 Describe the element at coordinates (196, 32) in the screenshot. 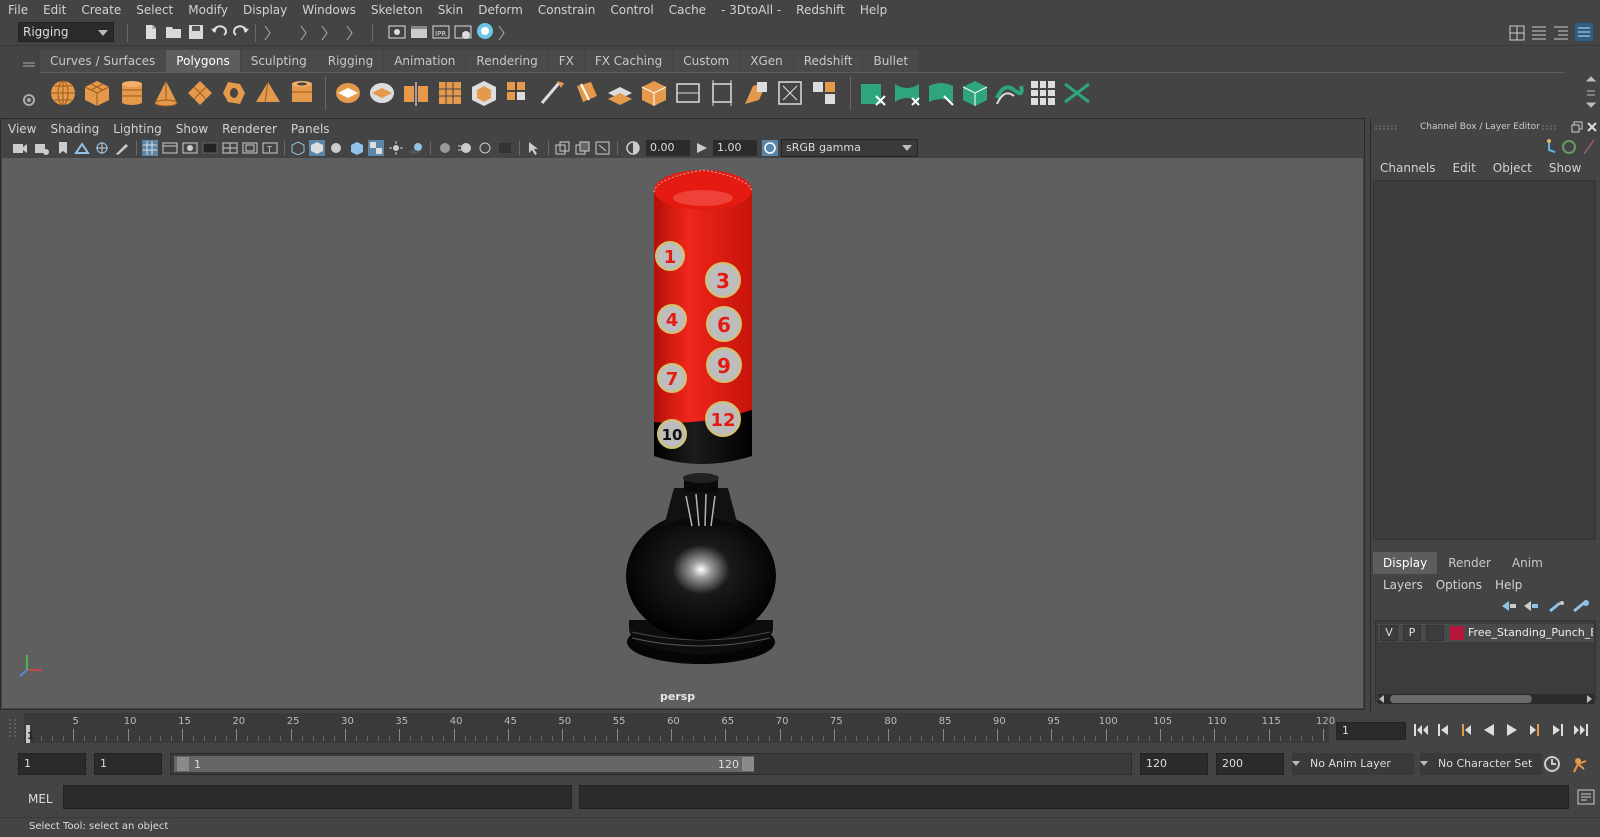

I see `save-scene-icon` at that location.